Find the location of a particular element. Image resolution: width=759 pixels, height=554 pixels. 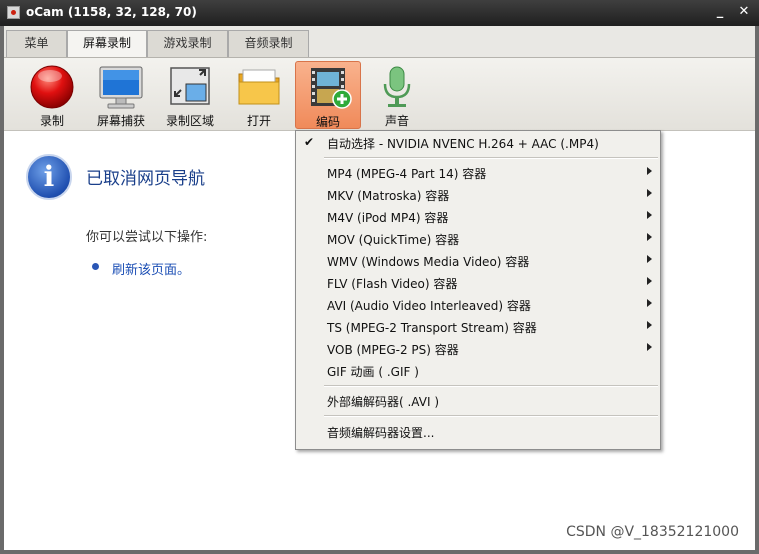

open-label: 打开 is located at coordinates (258, 121).